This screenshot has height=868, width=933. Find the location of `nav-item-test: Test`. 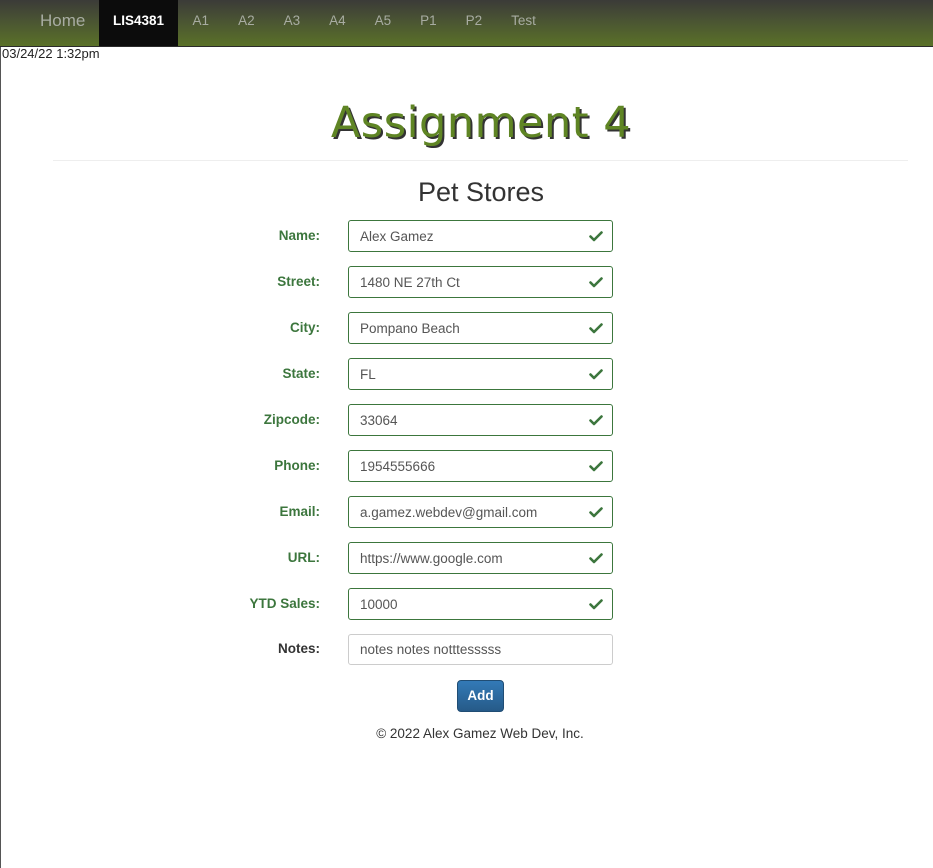

nav-item-test: Test is located at coordinates (524, 23).